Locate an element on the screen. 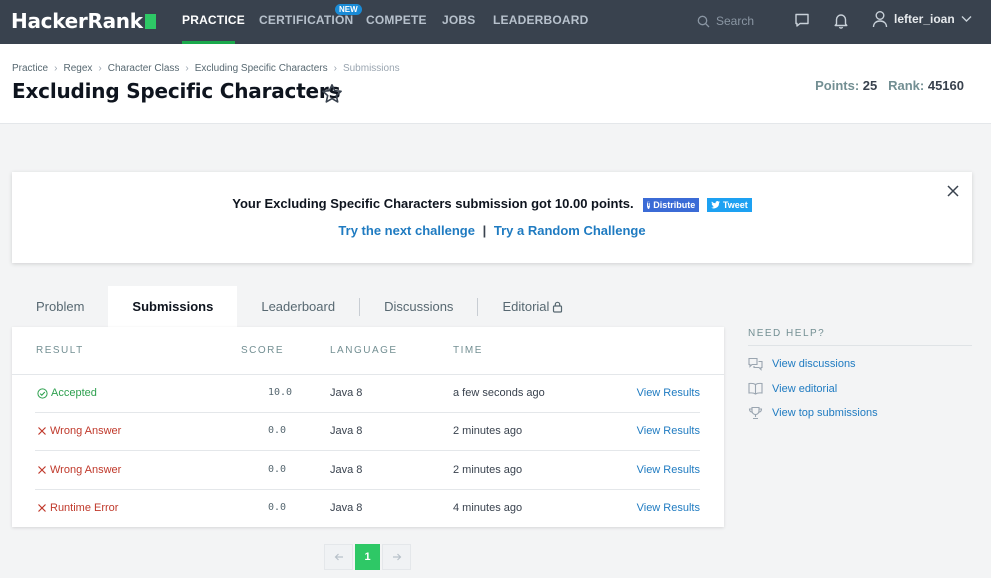 This screenshot has width=991, height=578. view-top-submissions-link: View top submissions is located at coordinates (860, 413).